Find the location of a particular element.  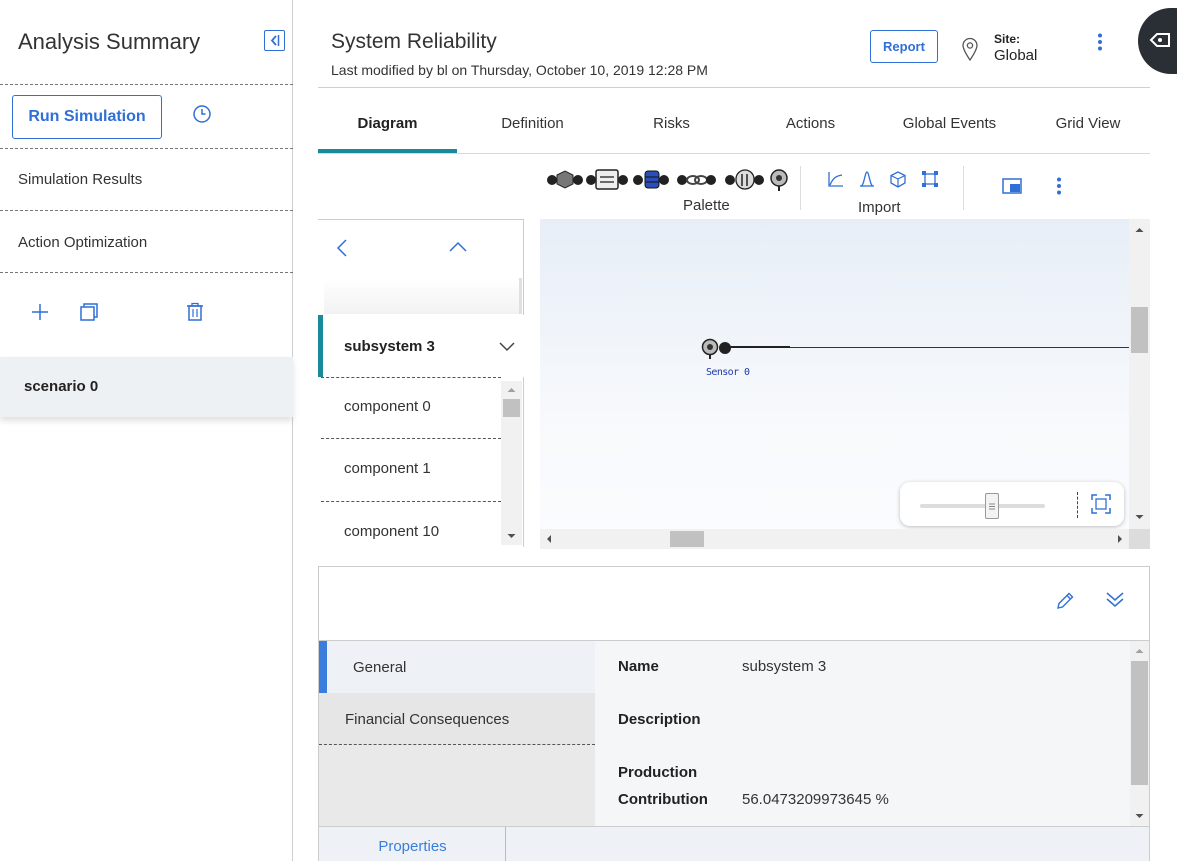

tree-item: component 10 is located at coordinates (391, 531).